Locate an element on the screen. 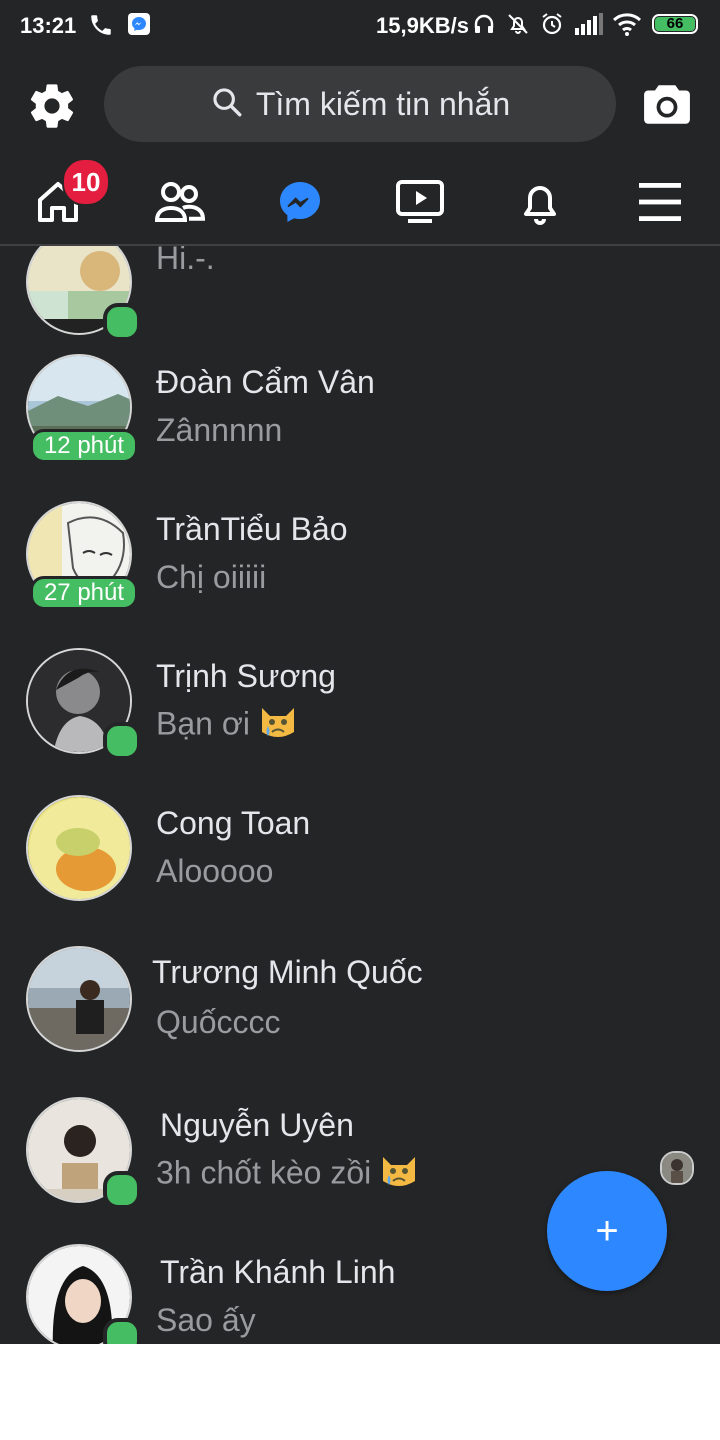 This screenshot has height=1440, width=720. tab-watch is located at coordinates (420, 202).